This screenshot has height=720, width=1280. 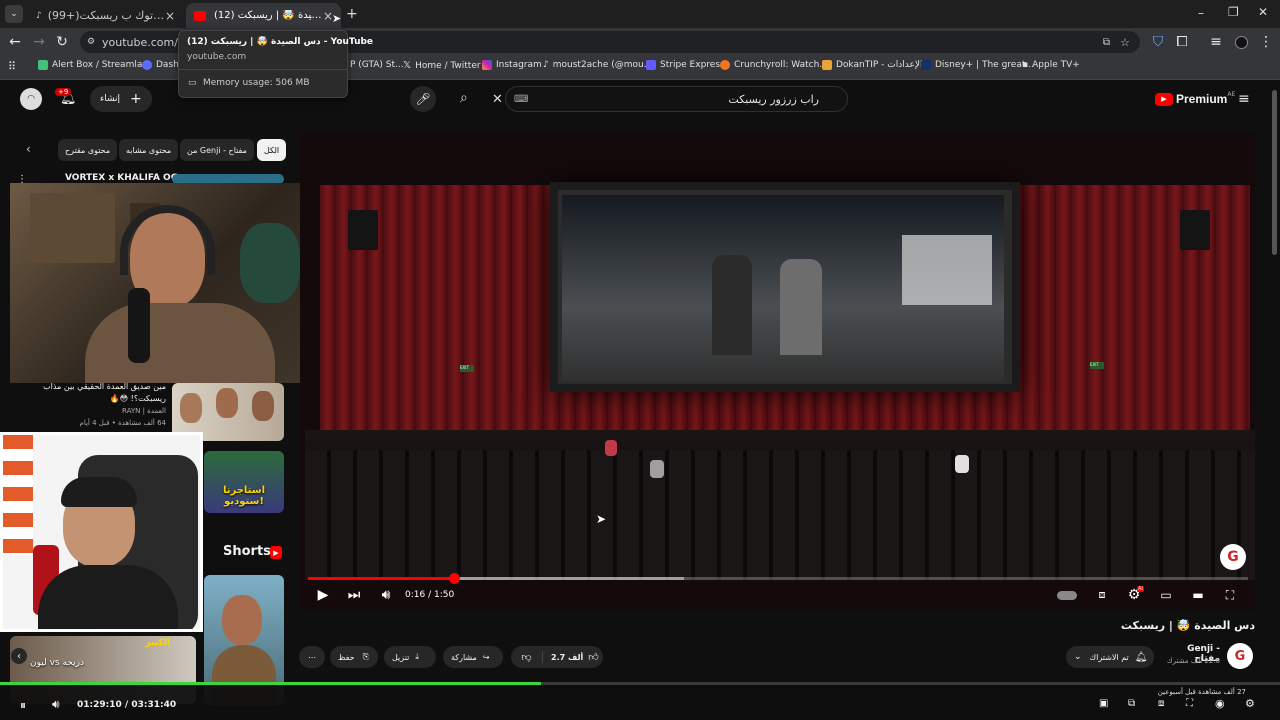 I want to click on mouse-cursor-icon: ➤, so click(x=337, y=18).